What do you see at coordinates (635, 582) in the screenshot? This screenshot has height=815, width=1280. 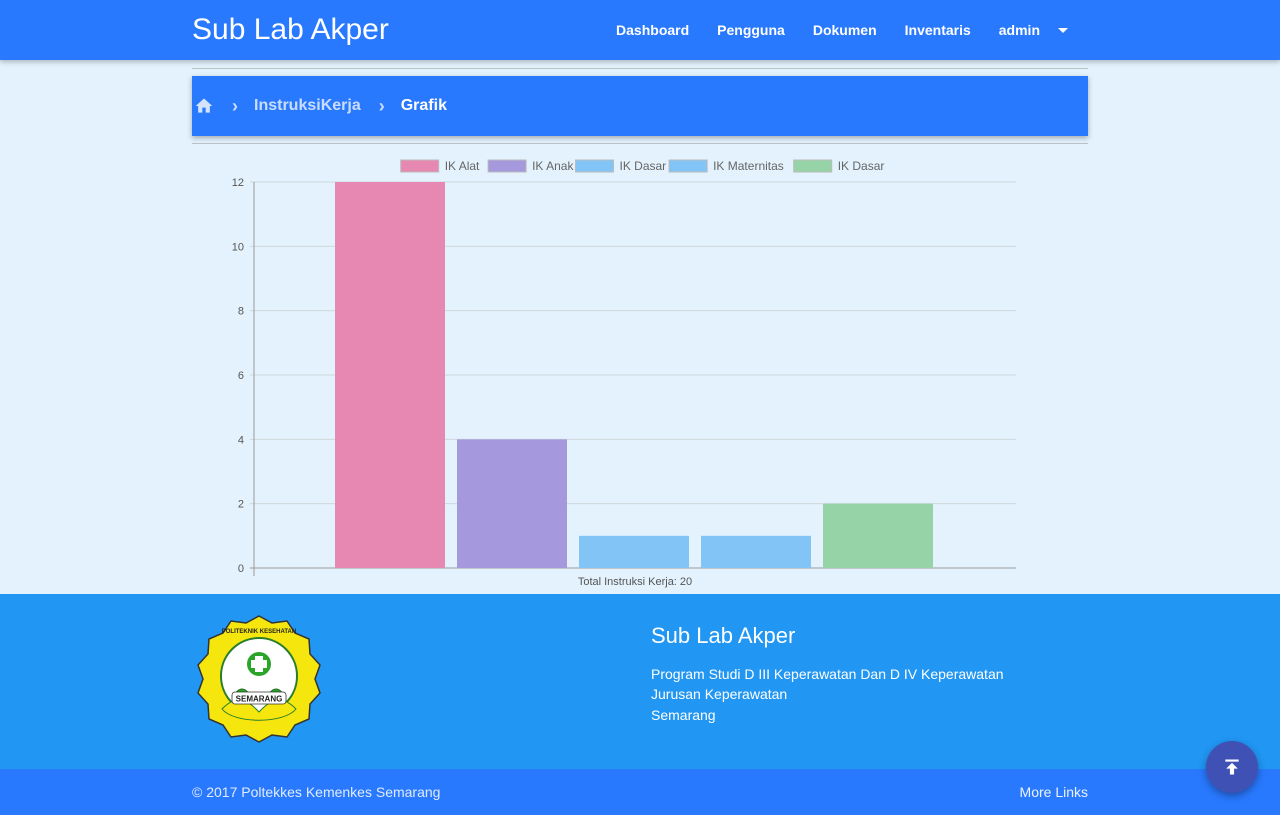 I see `x-axis-label: Total Instruksi Kerja: 20` at bounding box center [635, 582].